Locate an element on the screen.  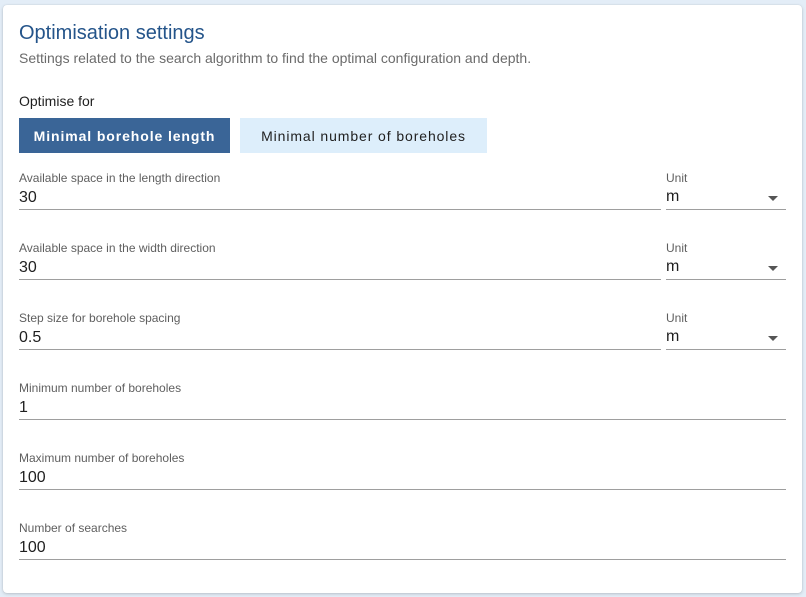
step-size-unit-text: m is located at coordinates (673, 336).